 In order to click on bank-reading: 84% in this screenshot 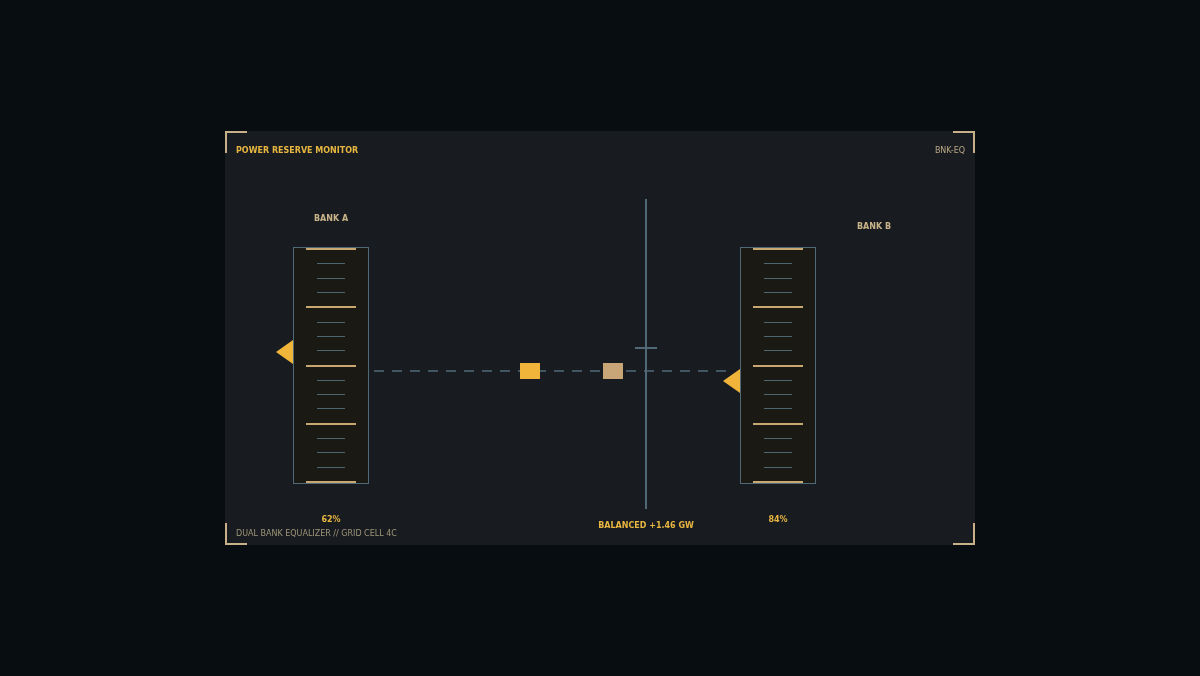, I will do `click(778, 519)`.